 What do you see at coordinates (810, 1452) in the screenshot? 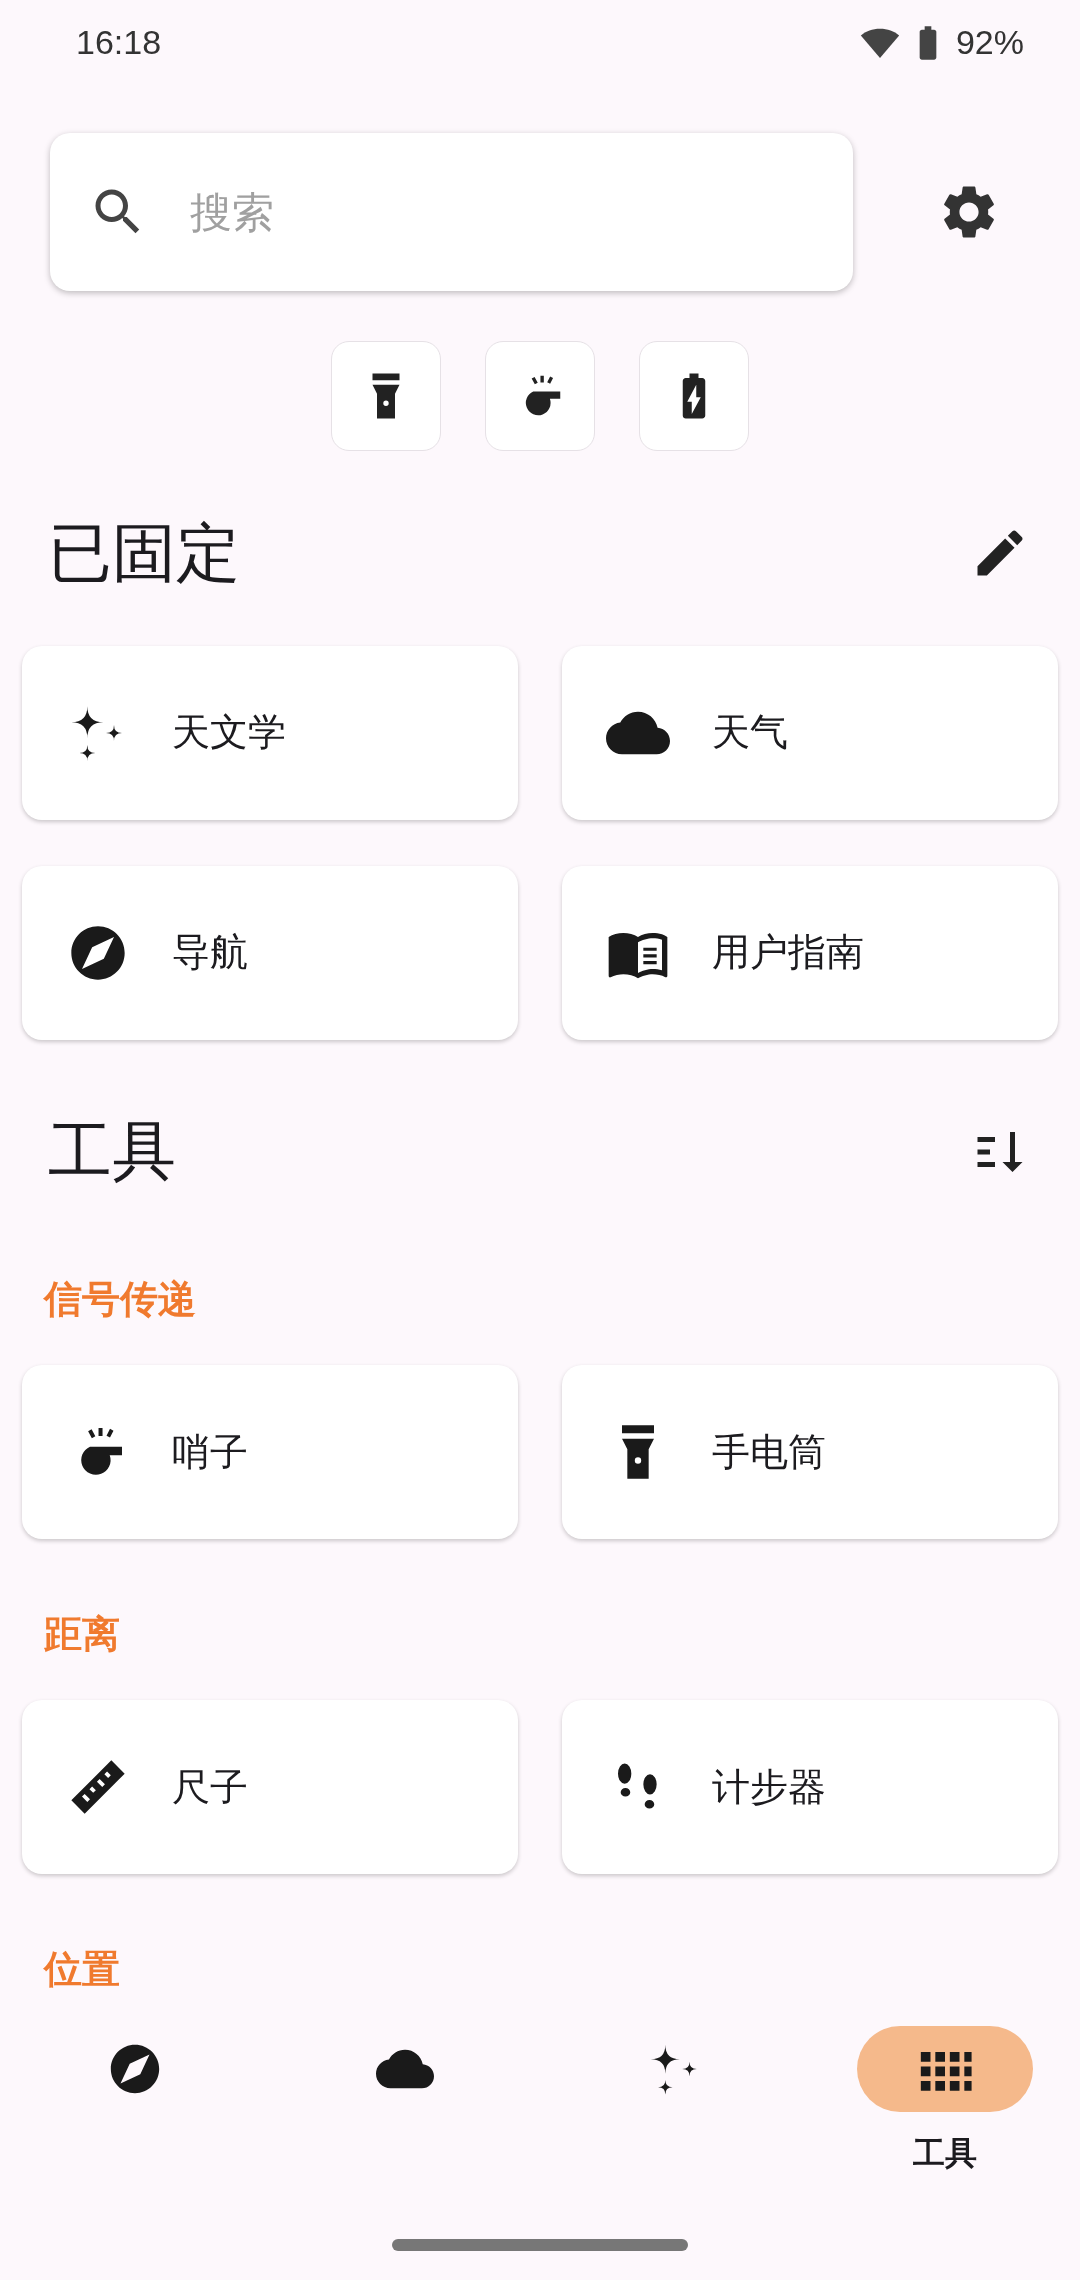
I see `tool-card: 手电筒` at bounding box center [810, 1452].